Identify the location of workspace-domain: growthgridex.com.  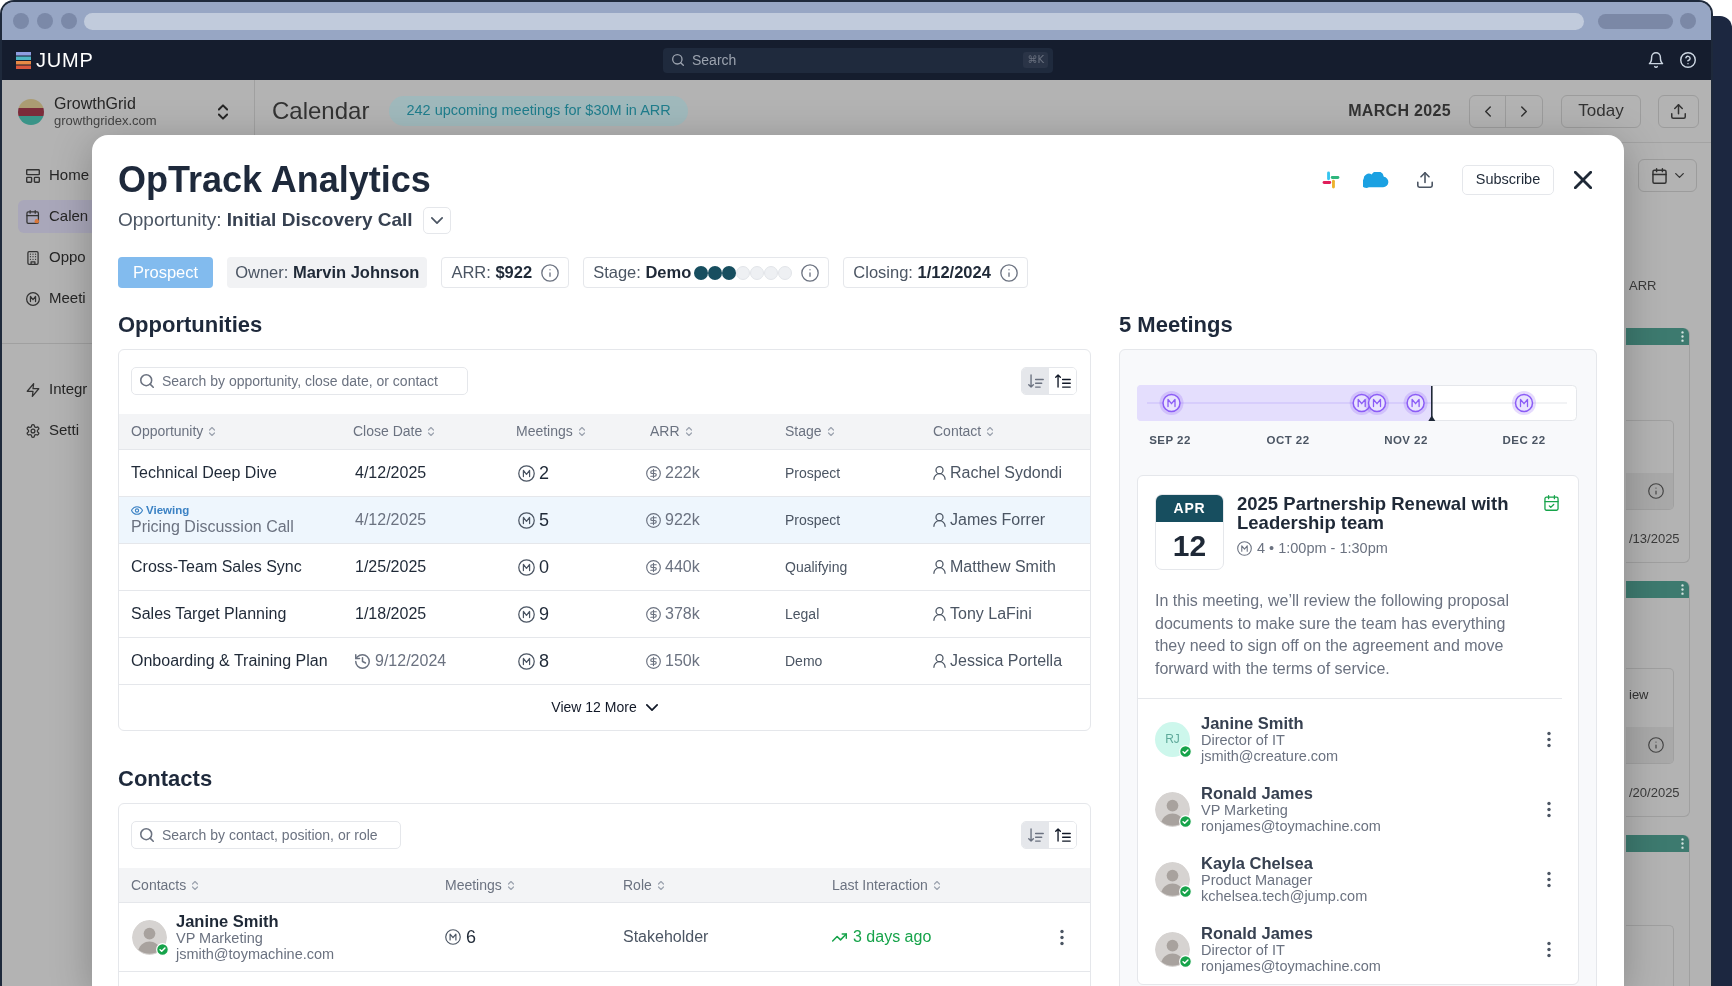
(105, 121).